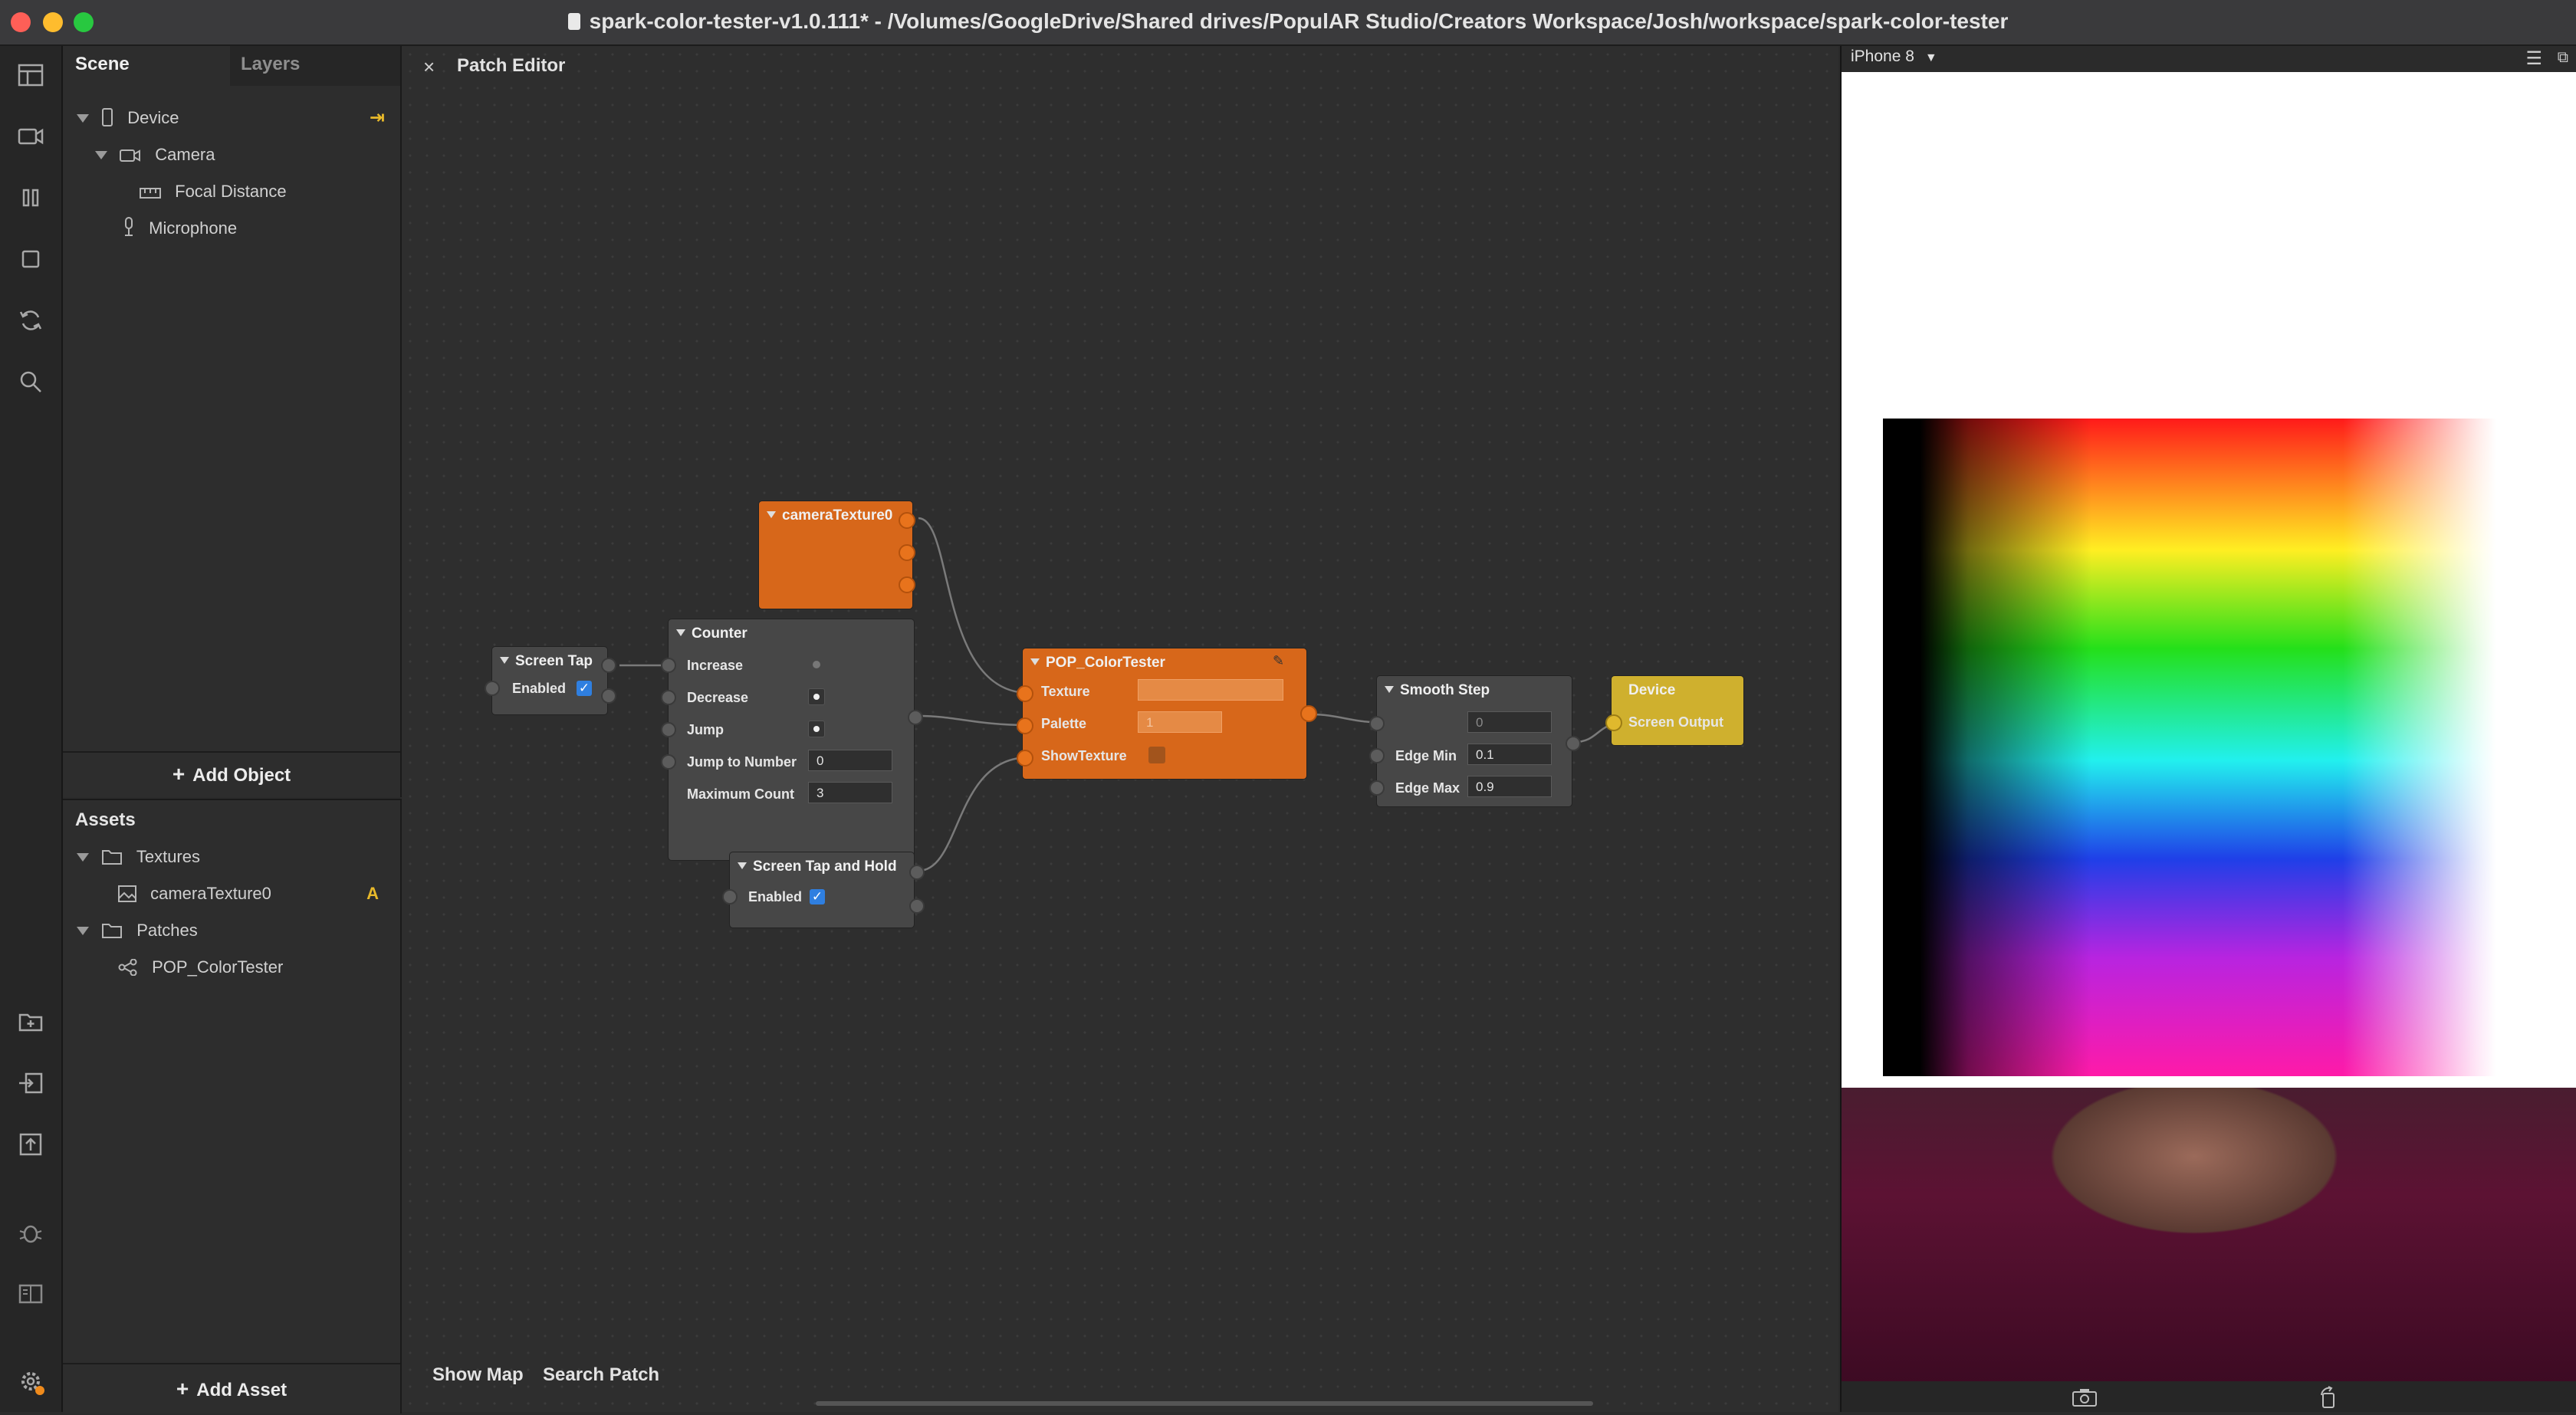 Image resolution: width=2576 pixels, height=1415 pixels. What do you see at coordinates (30, 1232) in the screenshot?
I see `bug-icon` at bounding box center [30, 1232].